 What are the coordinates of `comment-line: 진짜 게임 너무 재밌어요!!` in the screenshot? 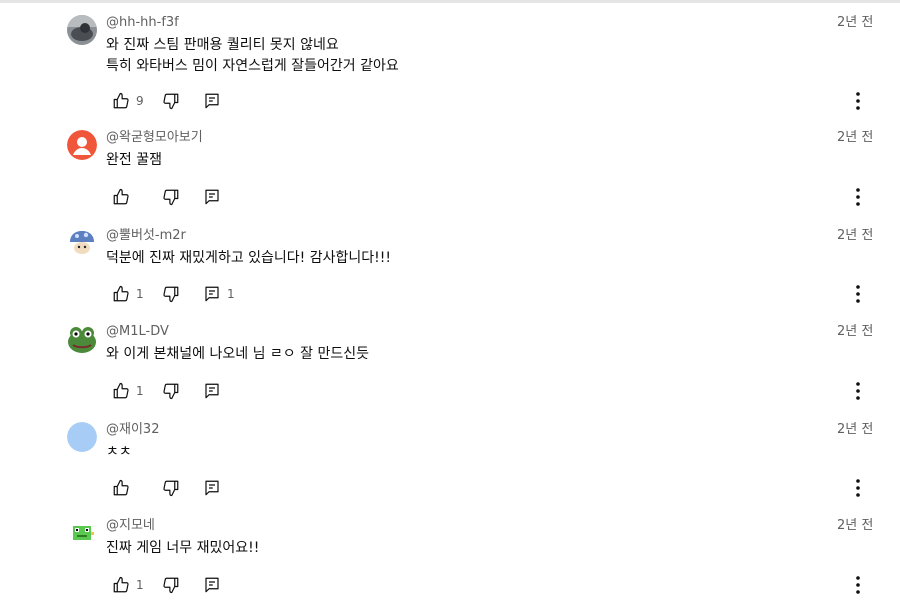 It's located at (183, 548).